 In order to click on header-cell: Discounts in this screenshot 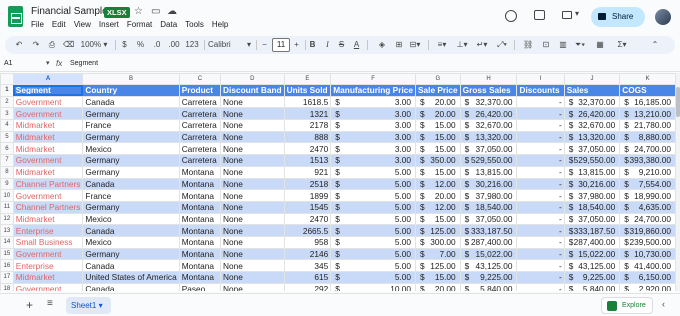, I will do `click(540, 90)`.